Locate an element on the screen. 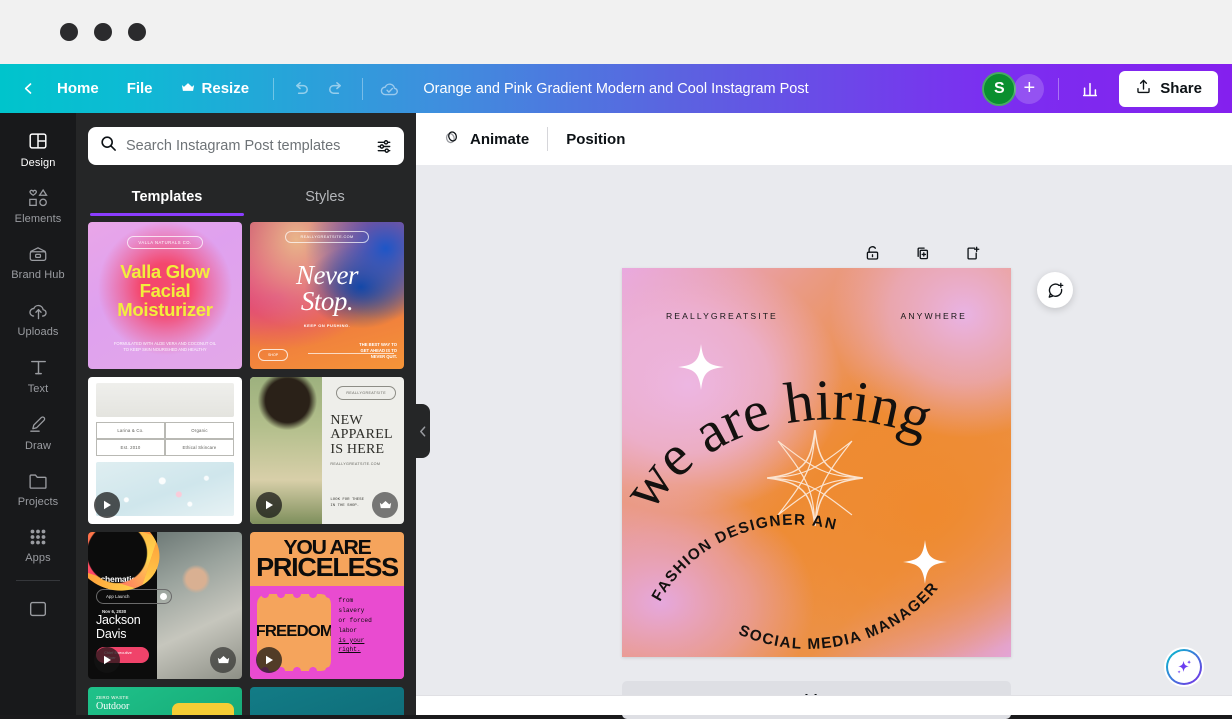 Image resolution: width=1232 pixels, height=719 pixels. sidebar-item-brand-hub: Brand Hub is located at coordinates (38, 261).